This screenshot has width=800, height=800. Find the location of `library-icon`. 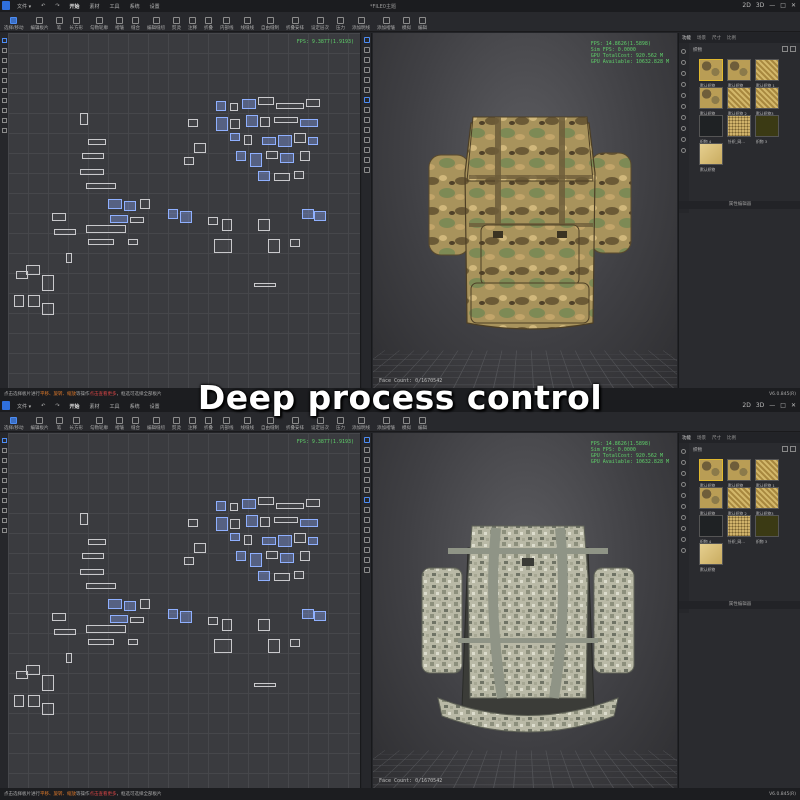

library-icon is located at coordinates (683, 51).